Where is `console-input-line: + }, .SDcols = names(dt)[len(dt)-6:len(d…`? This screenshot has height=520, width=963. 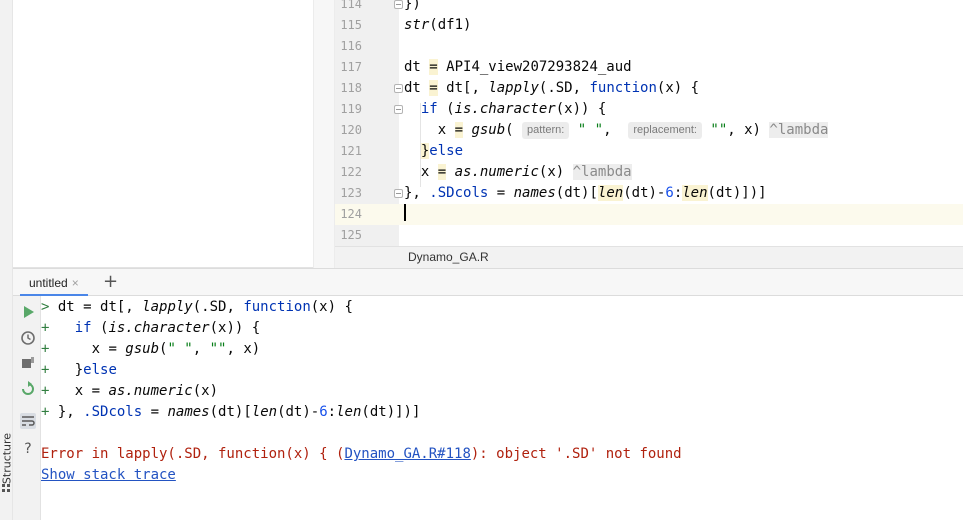
console-input-line: + }, .SDcols = names(dt)[len(dt)-6:len(d… is located at coordinates (231, 412).